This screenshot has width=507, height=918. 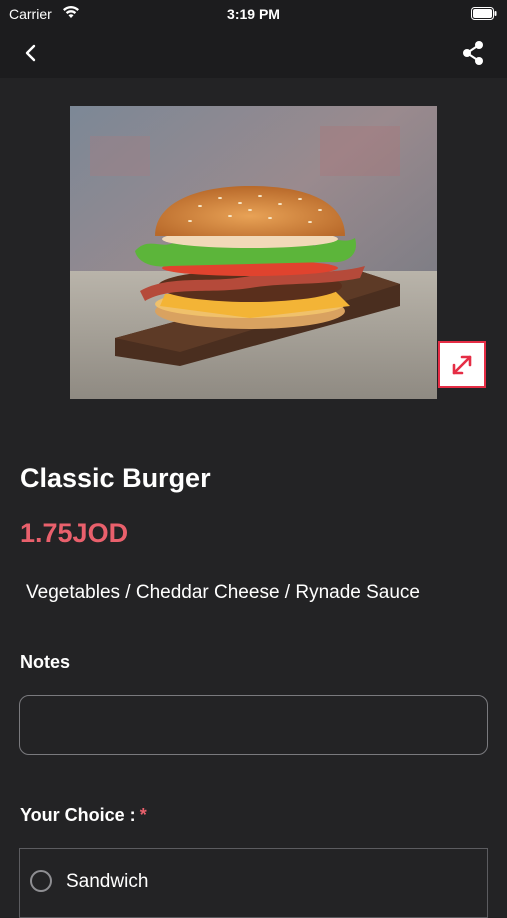 What do you see at coordinates (253, 53) in the screenshot?
I see `nav-bar` at bounding box center [253, 53].